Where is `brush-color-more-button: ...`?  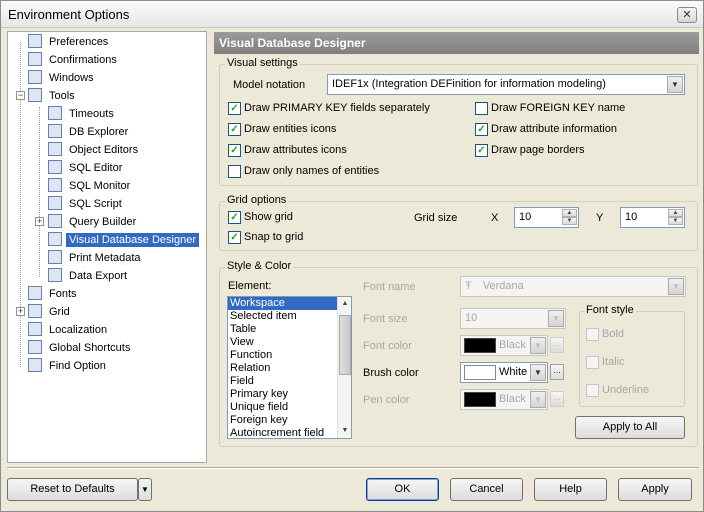
brush-color-more-button: ... is located at coordinates (557, 372).